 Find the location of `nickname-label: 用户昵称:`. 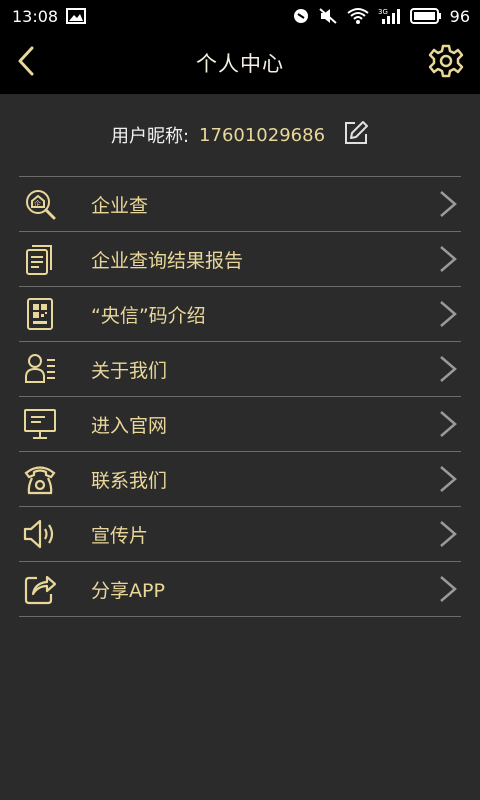

nickname-label: 用户昵称: is located at coordinates (150, 136).